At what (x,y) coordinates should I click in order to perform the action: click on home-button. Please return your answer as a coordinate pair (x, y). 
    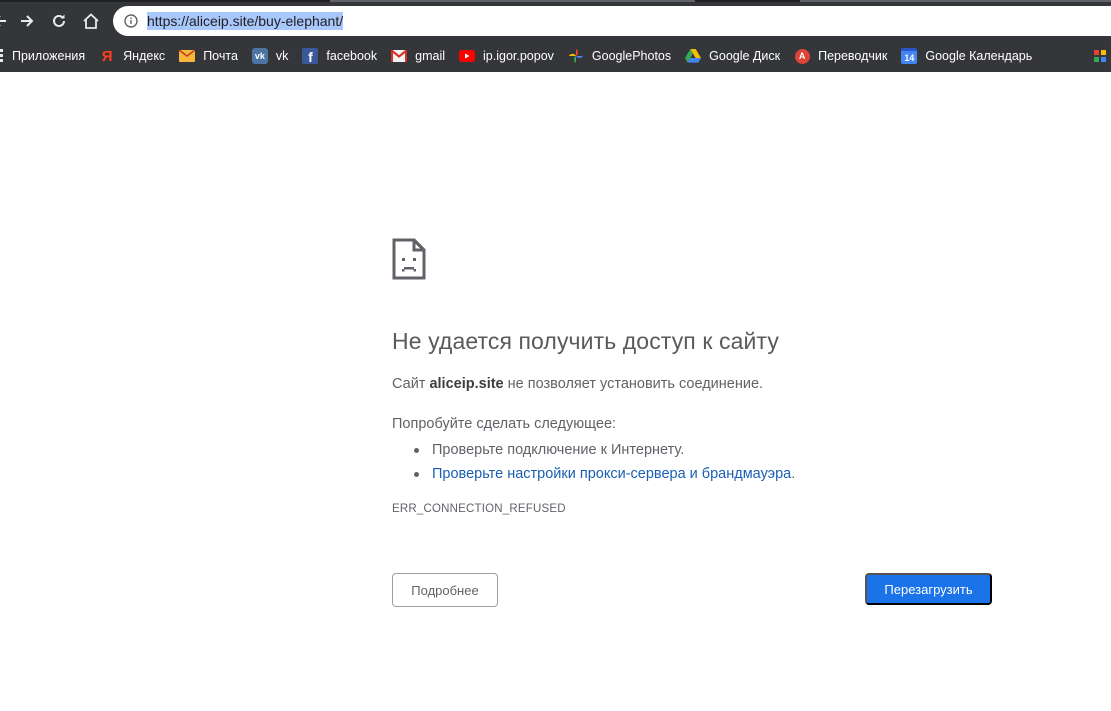
    Looking at the image, I should click on (91, 21).